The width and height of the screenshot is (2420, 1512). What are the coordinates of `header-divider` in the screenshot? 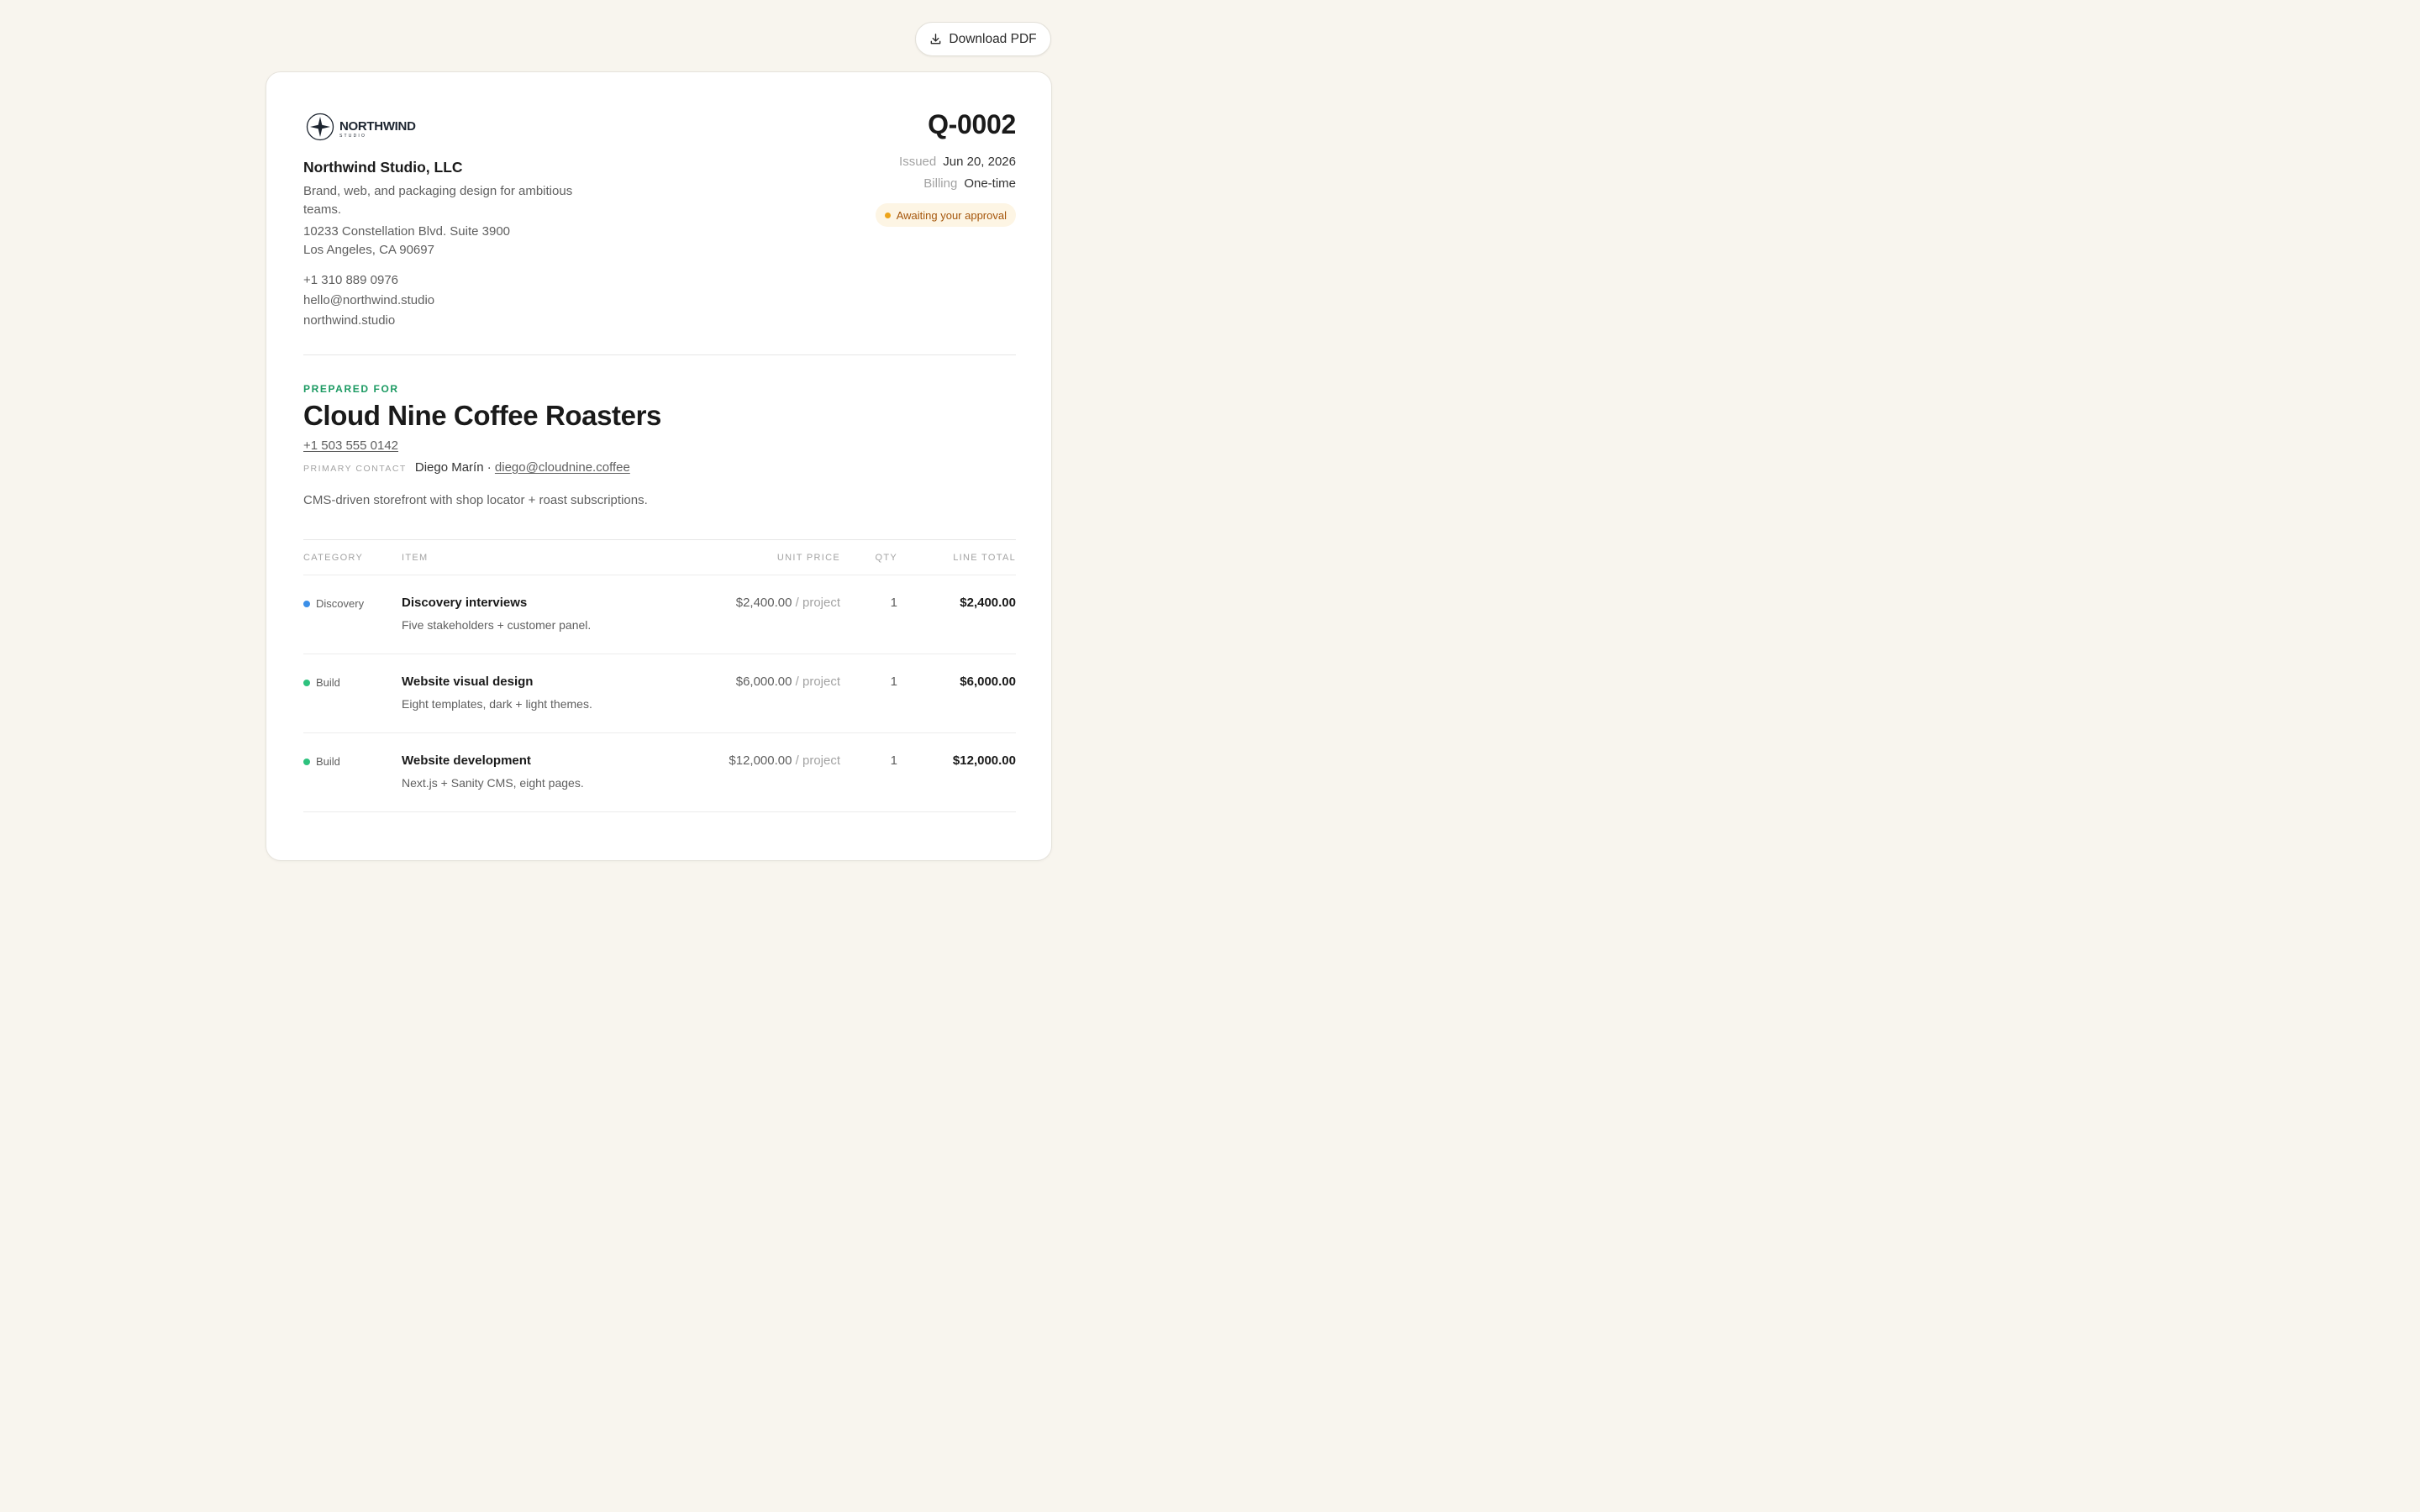 It's located at (659, 354).